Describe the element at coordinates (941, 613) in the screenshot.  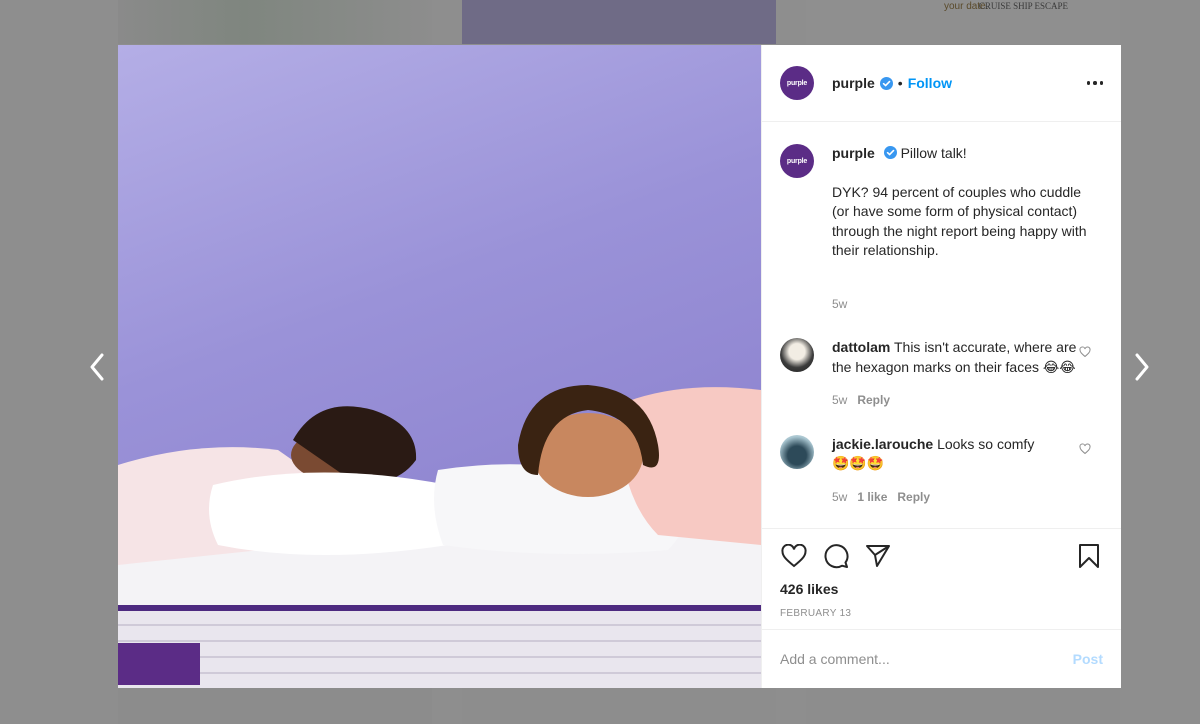
I see `post-date: FEBRUARY 13` at that location.